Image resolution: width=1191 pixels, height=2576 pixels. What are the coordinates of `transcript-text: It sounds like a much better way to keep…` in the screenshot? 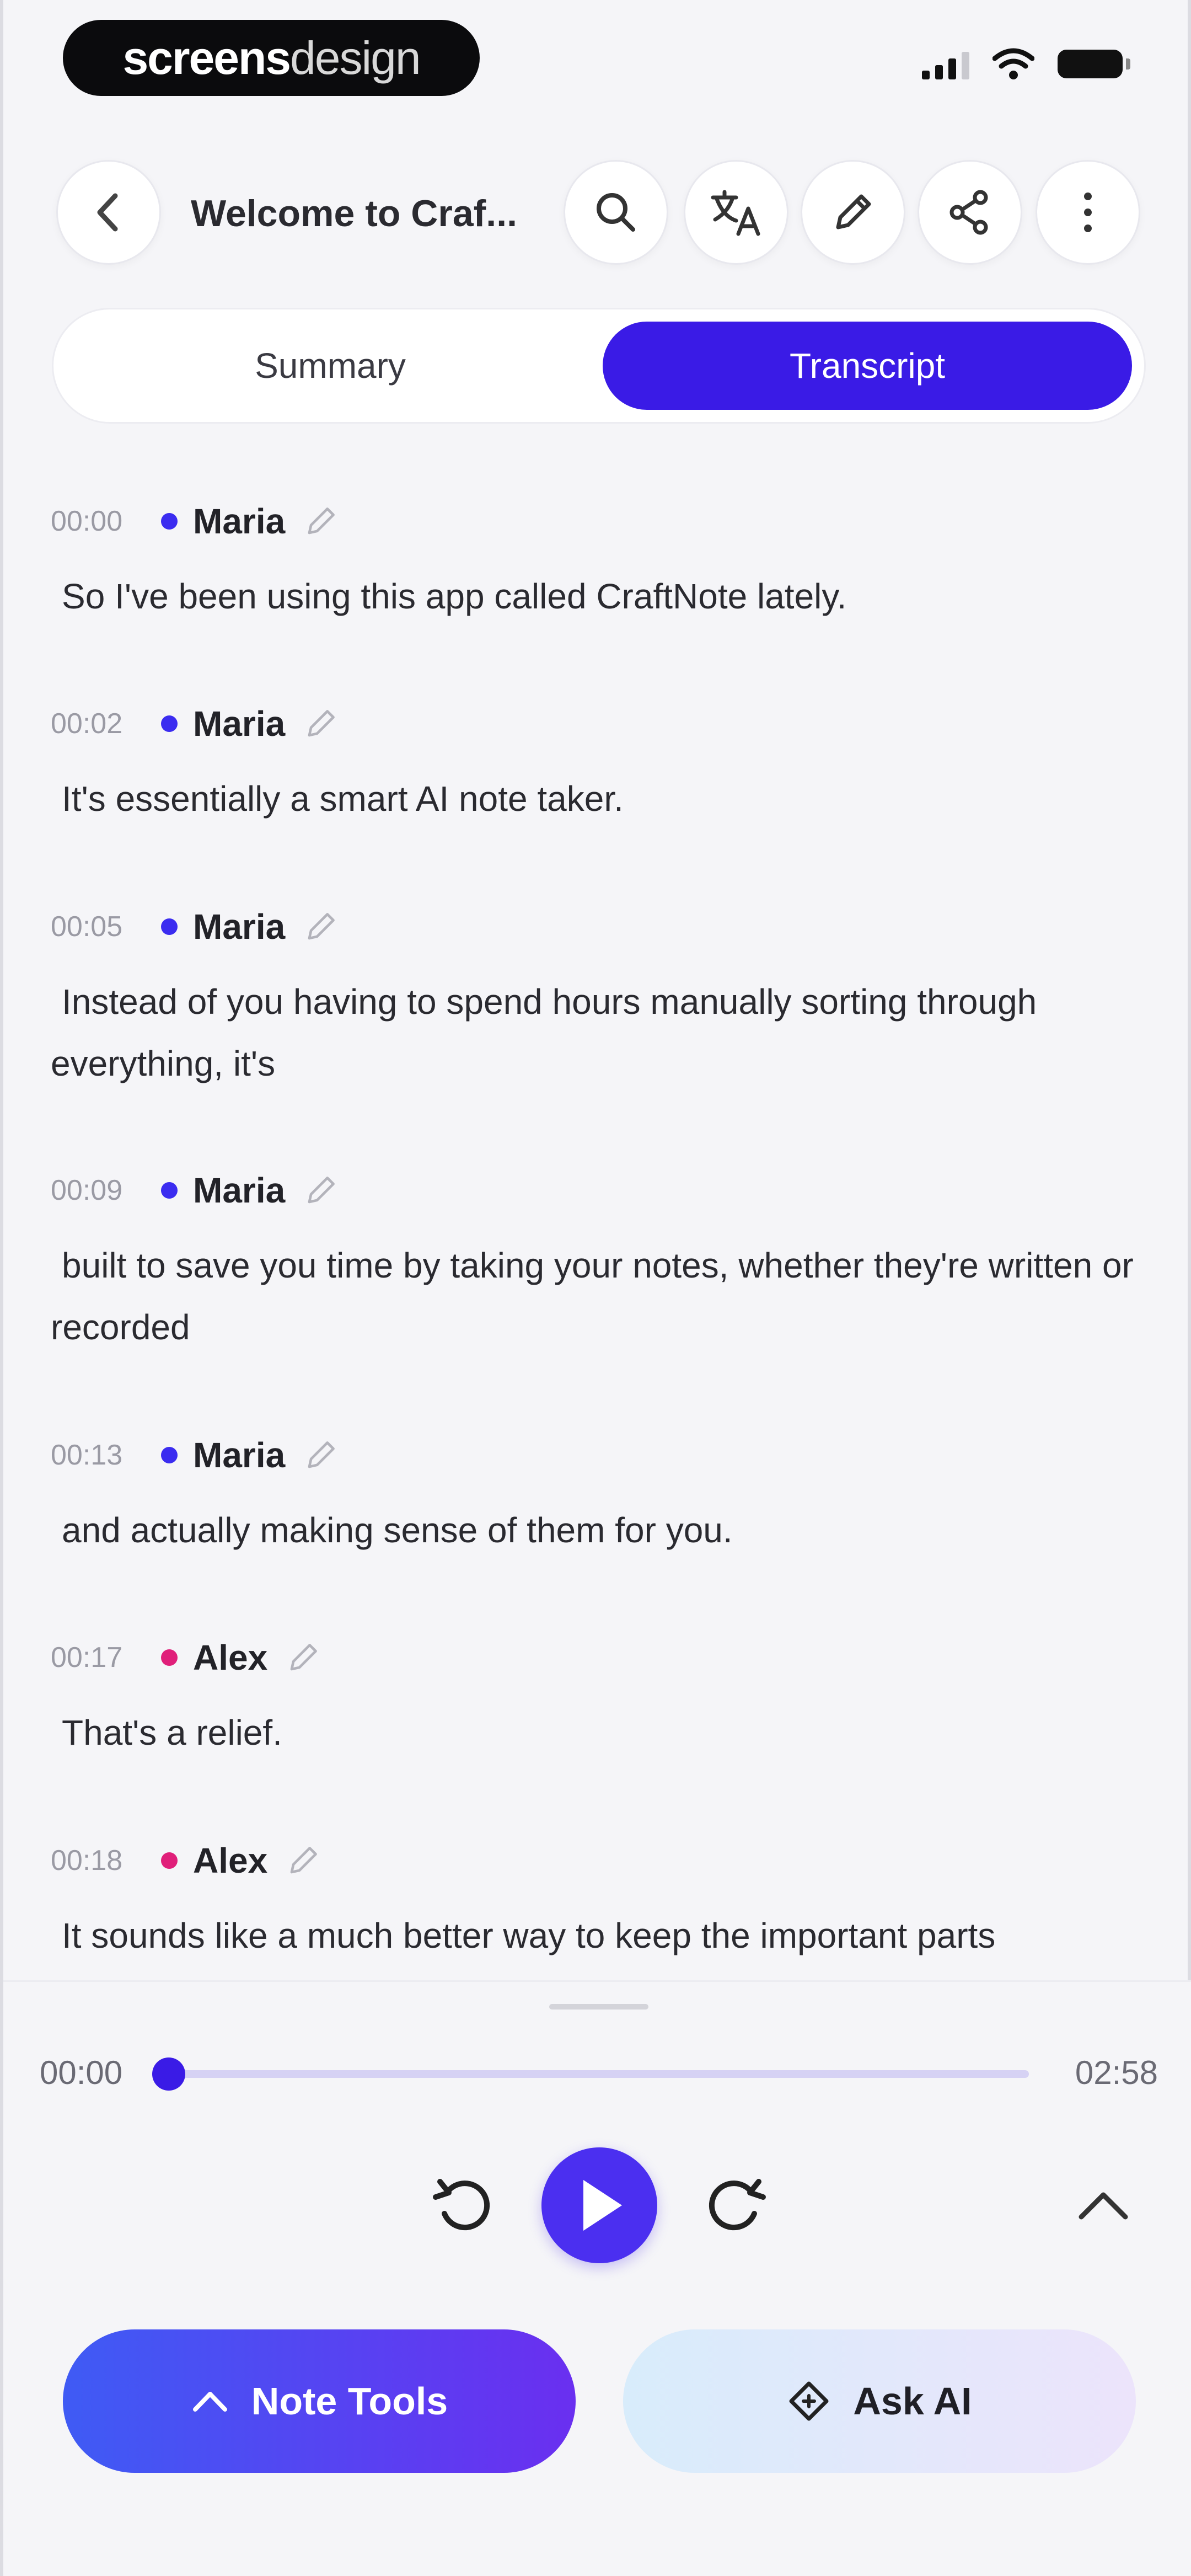 It's located at (529, 1935).